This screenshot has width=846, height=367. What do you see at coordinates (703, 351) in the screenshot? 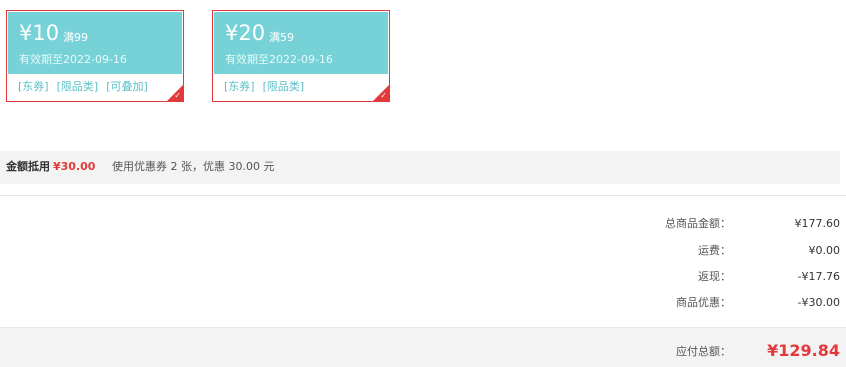
I see `total-label: 应付总额：` at bounding box center [703, 351].